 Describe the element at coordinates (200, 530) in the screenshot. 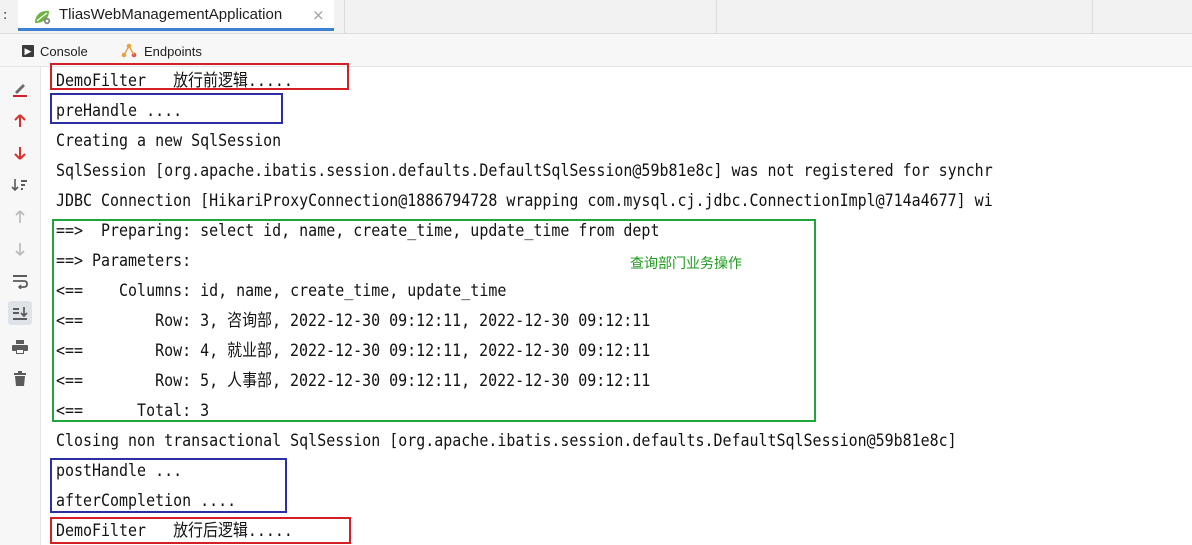

I see `filter-after-highlight` at that location.